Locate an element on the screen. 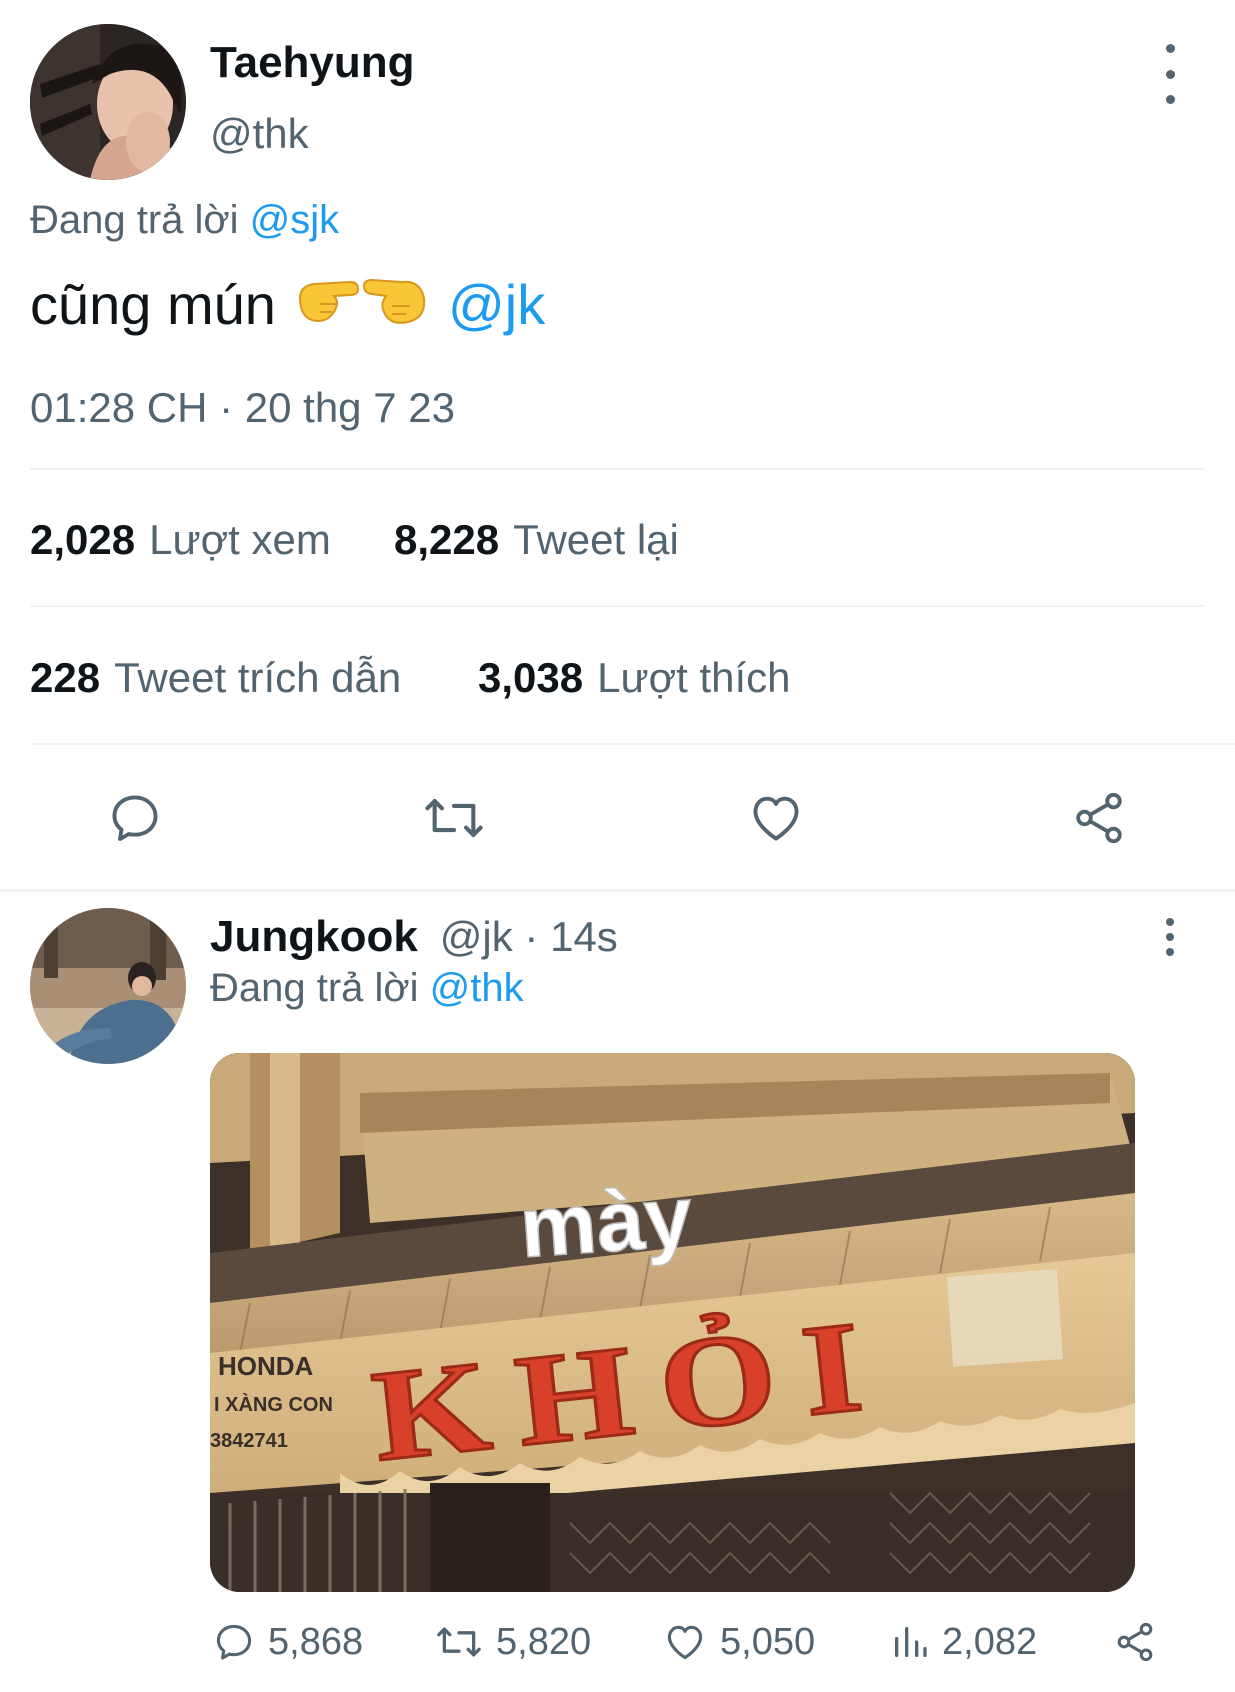 The image size is (1235, 1692). views-count: 2,082 is located at coordinates (990, 1641).